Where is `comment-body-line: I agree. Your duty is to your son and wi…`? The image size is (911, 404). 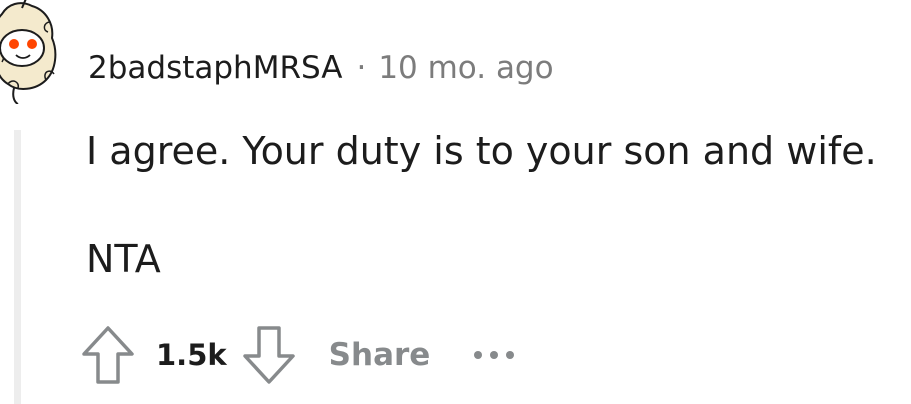
comment-body-line: I agree. Your duty is to your son and wi… is located at coordinates (481, 151).